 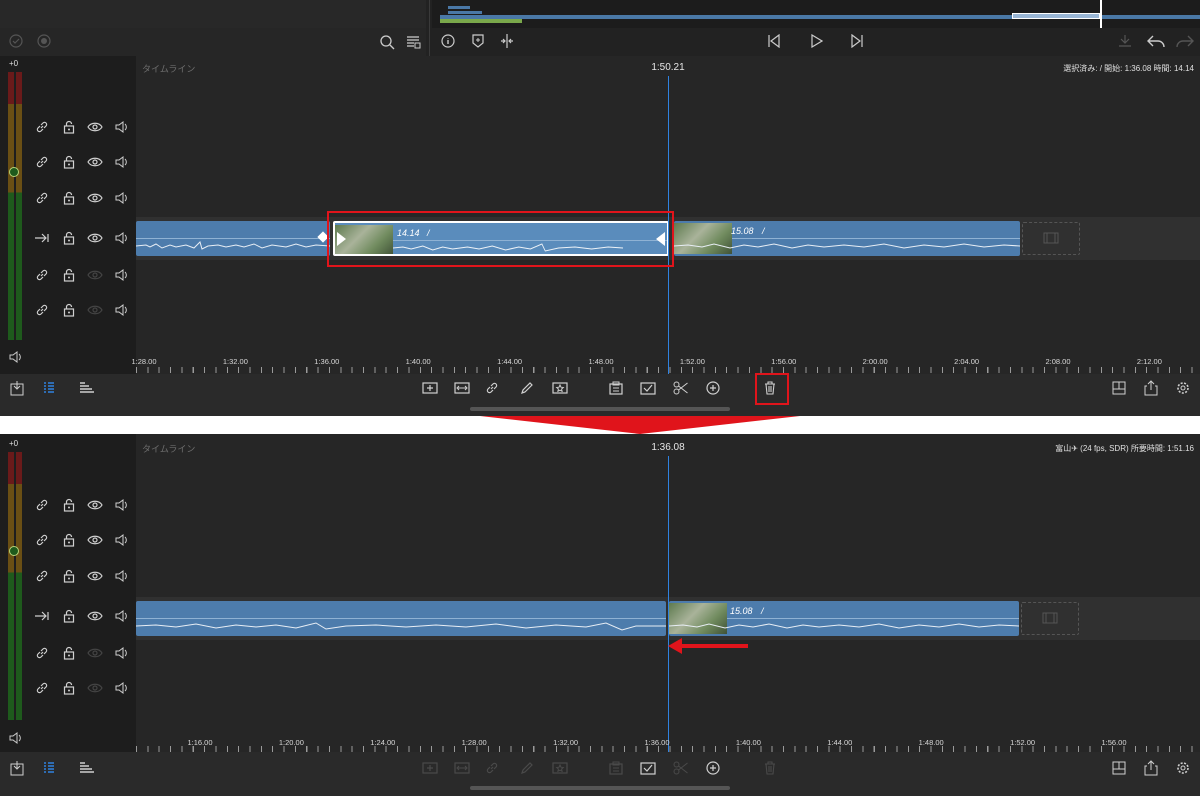 I want to click on search-icon, so click(x=387, y=42).